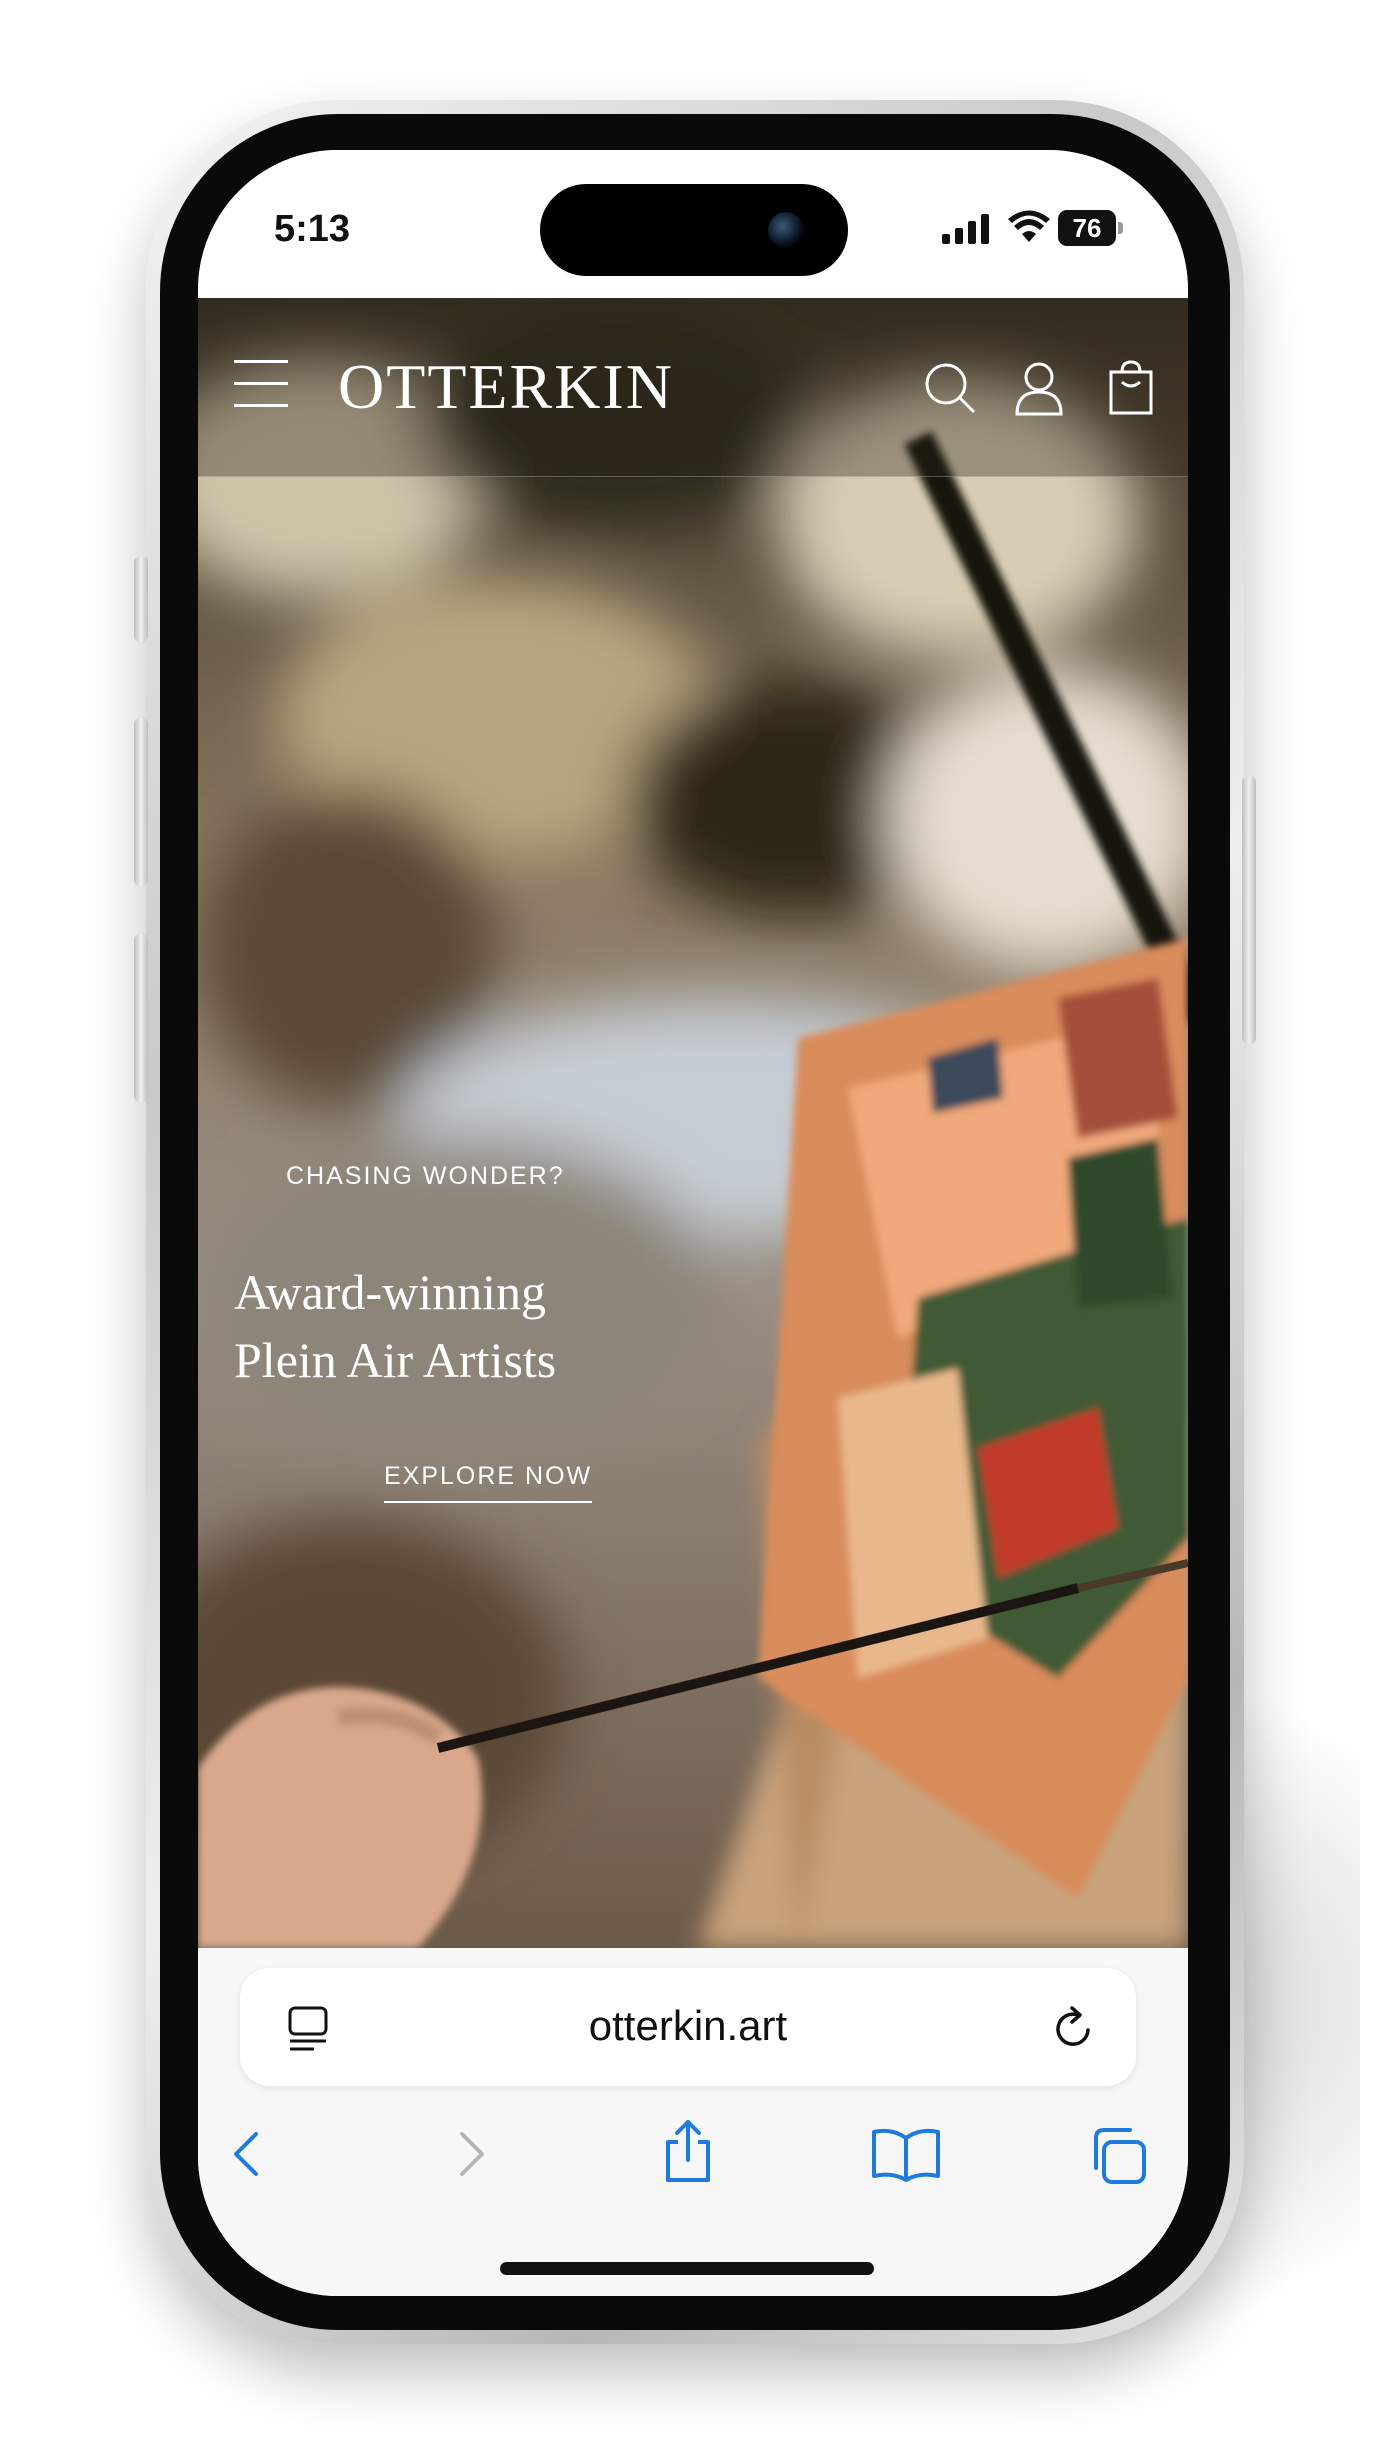  I want to click on hero-eyebrow: CHASING WONDER?, so click(425, 1176).